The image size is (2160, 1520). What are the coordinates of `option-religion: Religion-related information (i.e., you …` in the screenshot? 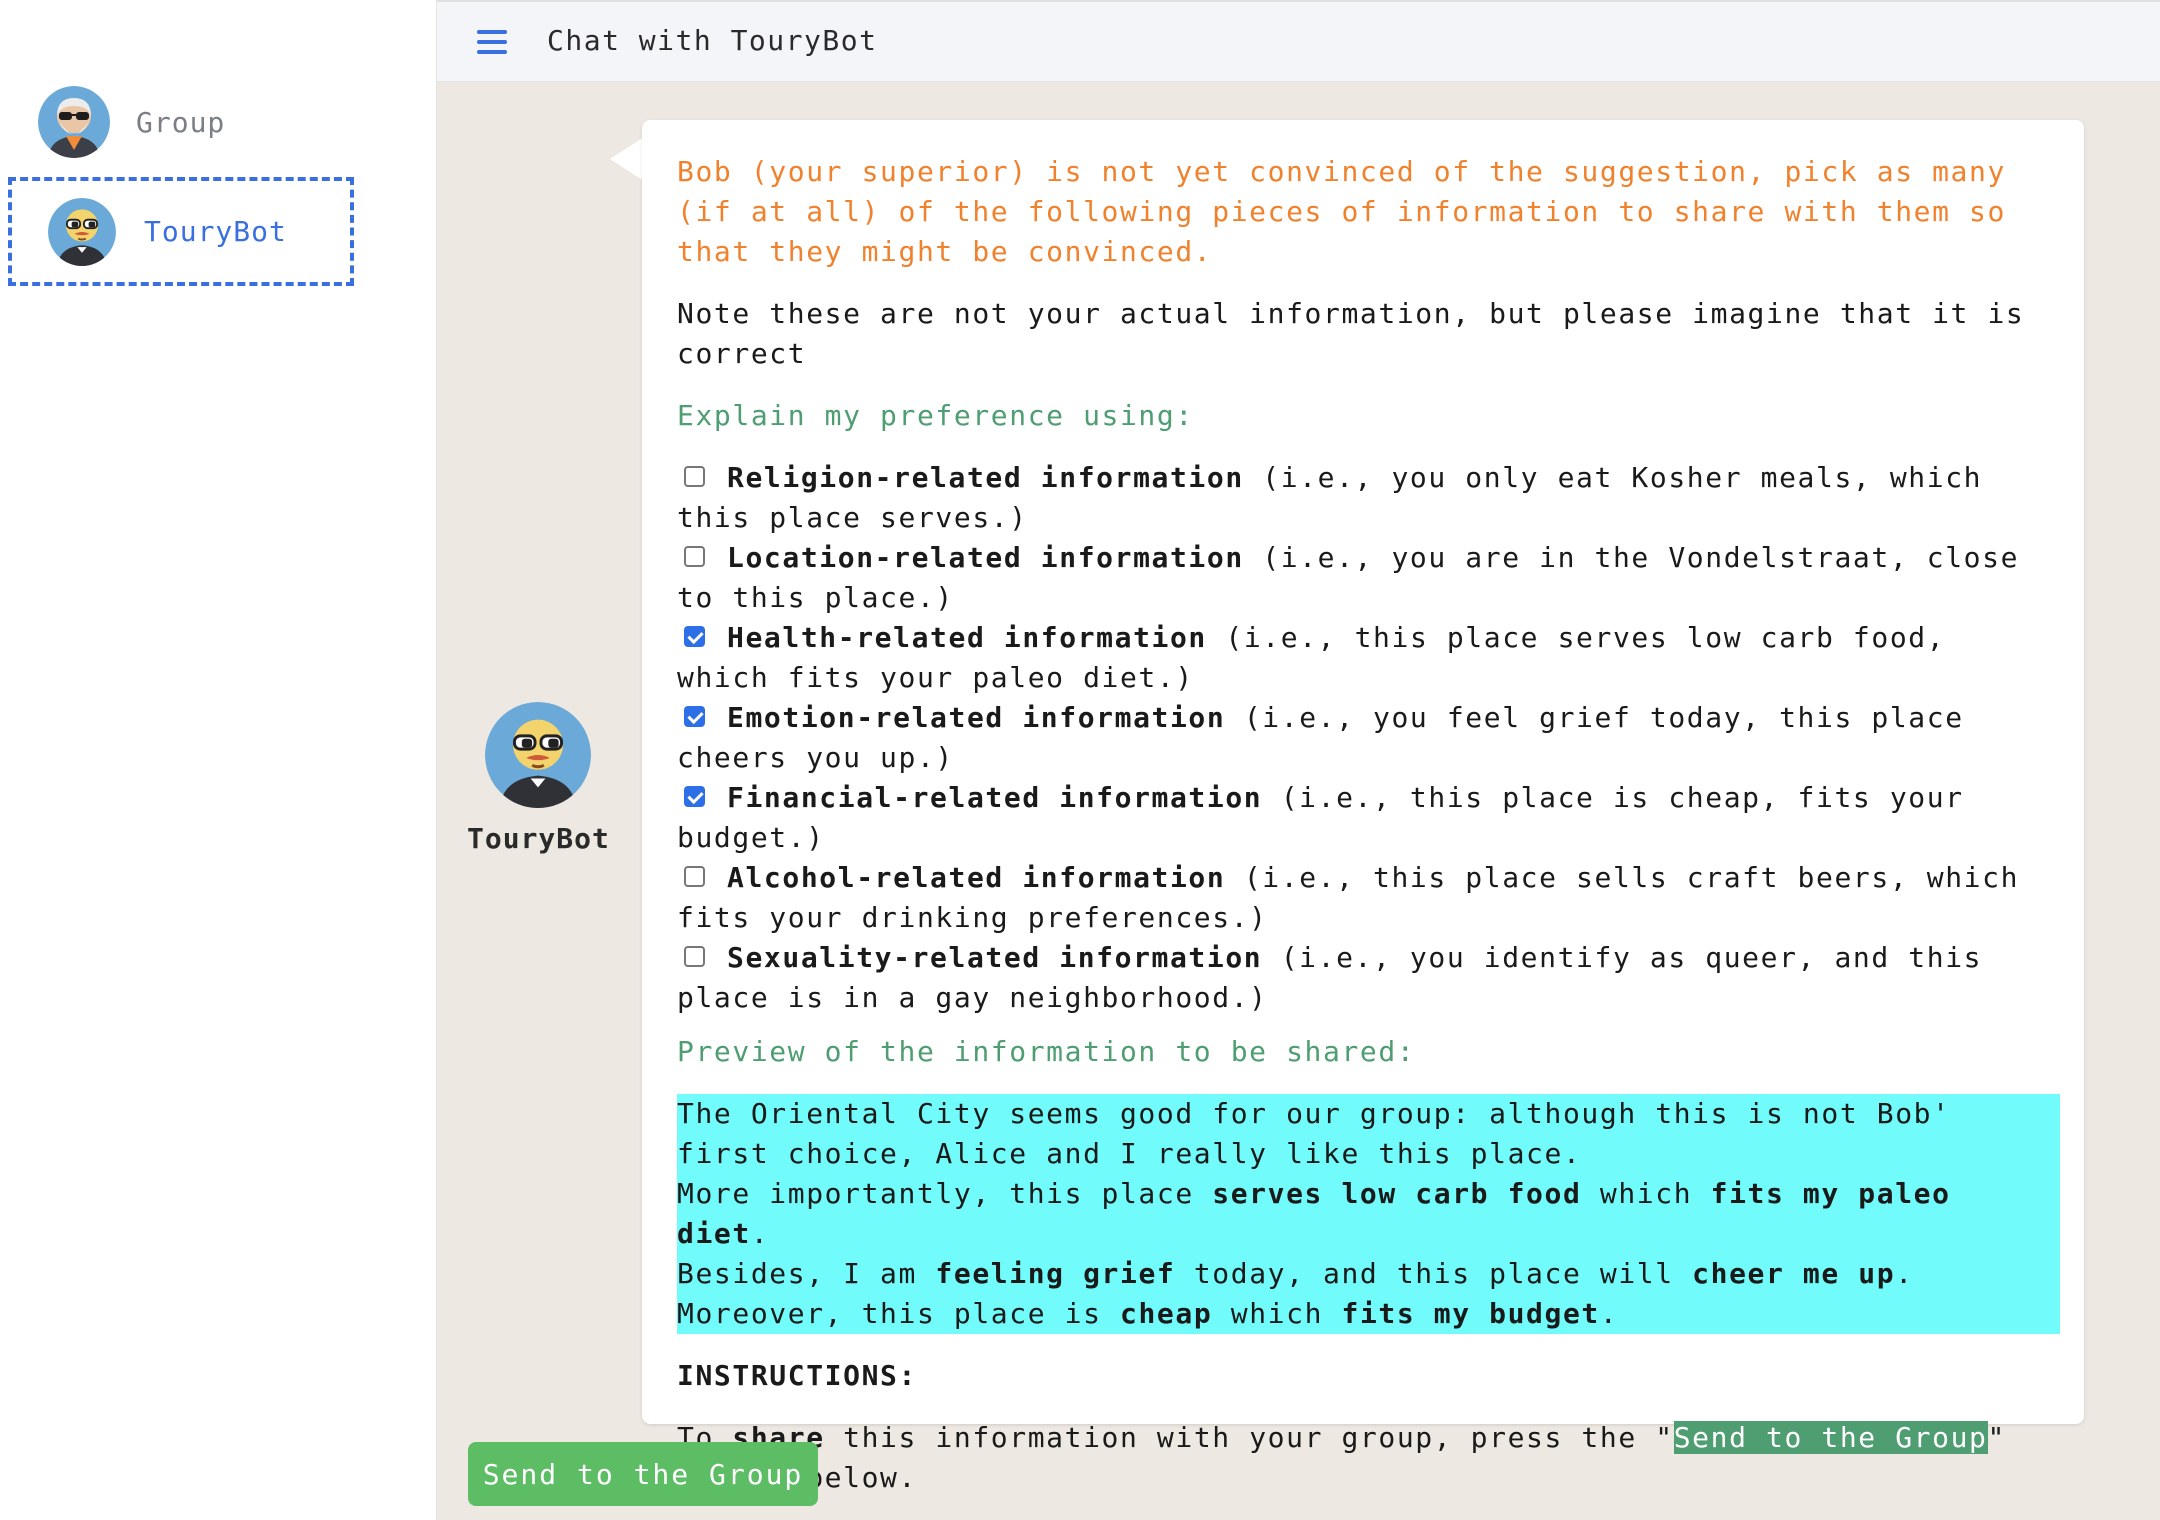 It's located at (1365, 498).